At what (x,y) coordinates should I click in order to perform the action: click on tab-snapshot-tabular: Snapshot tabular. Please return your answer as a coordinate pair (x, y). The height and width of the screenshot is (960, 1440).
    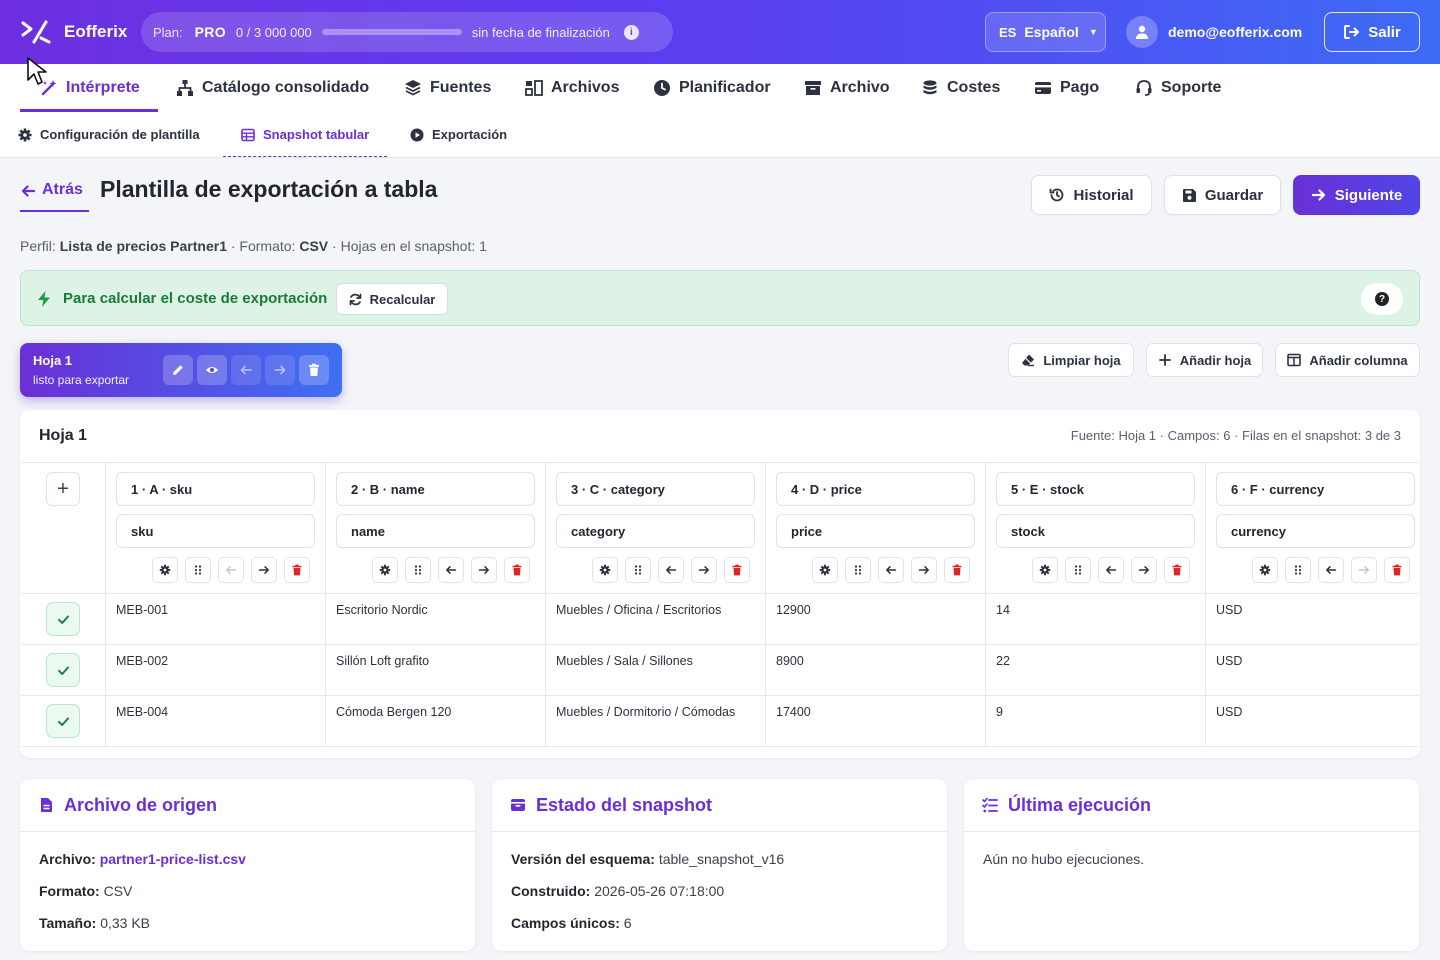
    Looking at the image, I should click on (305, 134).